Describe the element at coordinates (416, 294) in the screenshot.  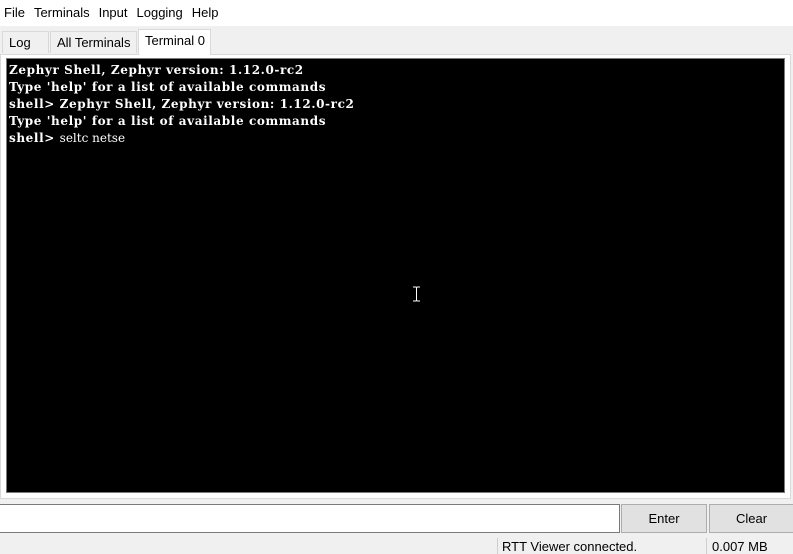
I see `ibeam-cursor-icon` at that location.